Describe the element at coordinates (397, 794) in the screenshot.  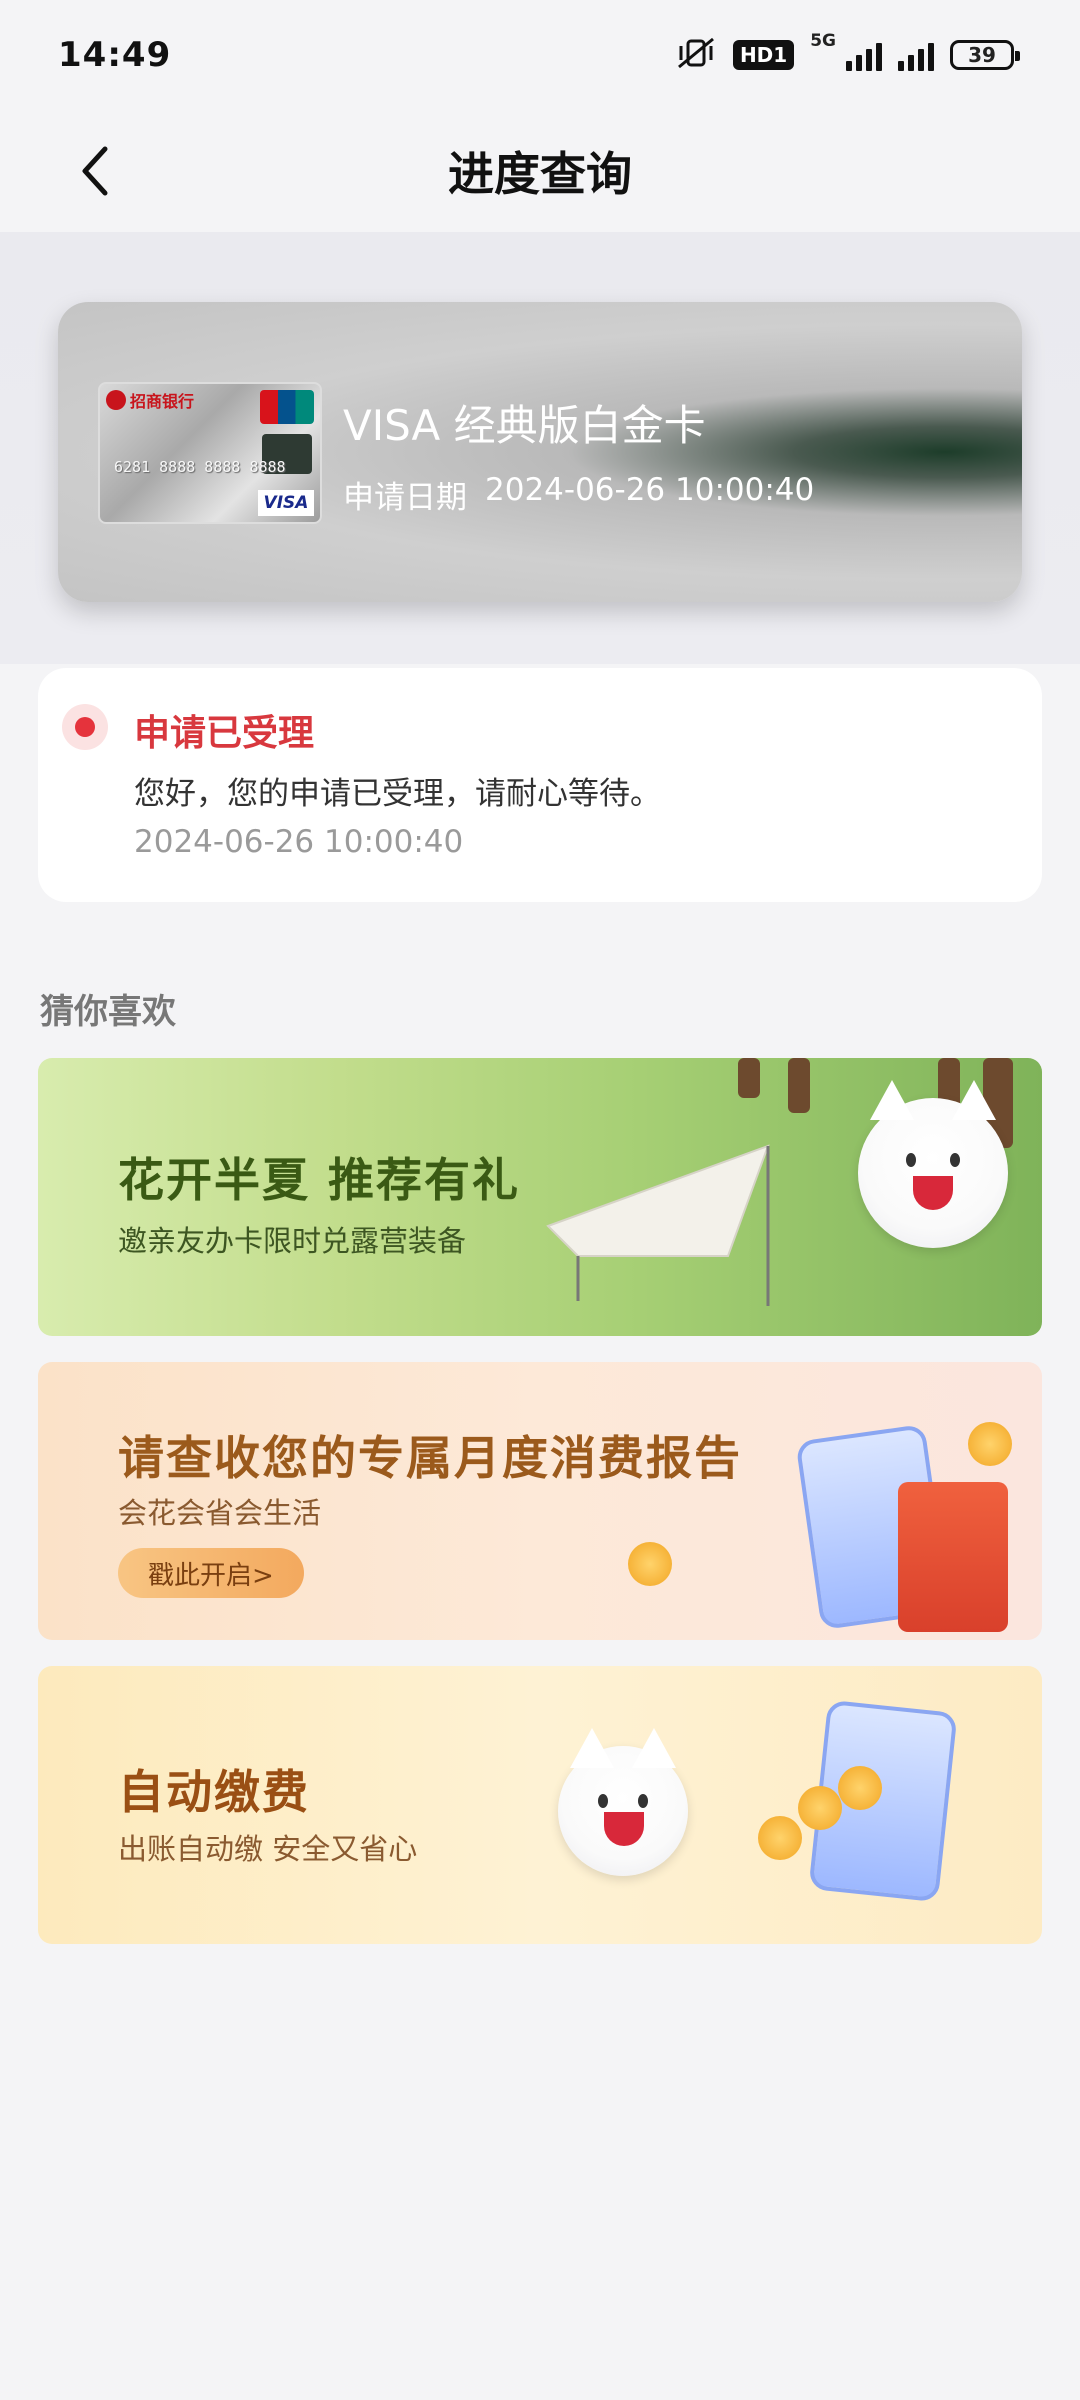
I see `status-description: 您好，您的申请已受理，请耐心等待。` at that location.